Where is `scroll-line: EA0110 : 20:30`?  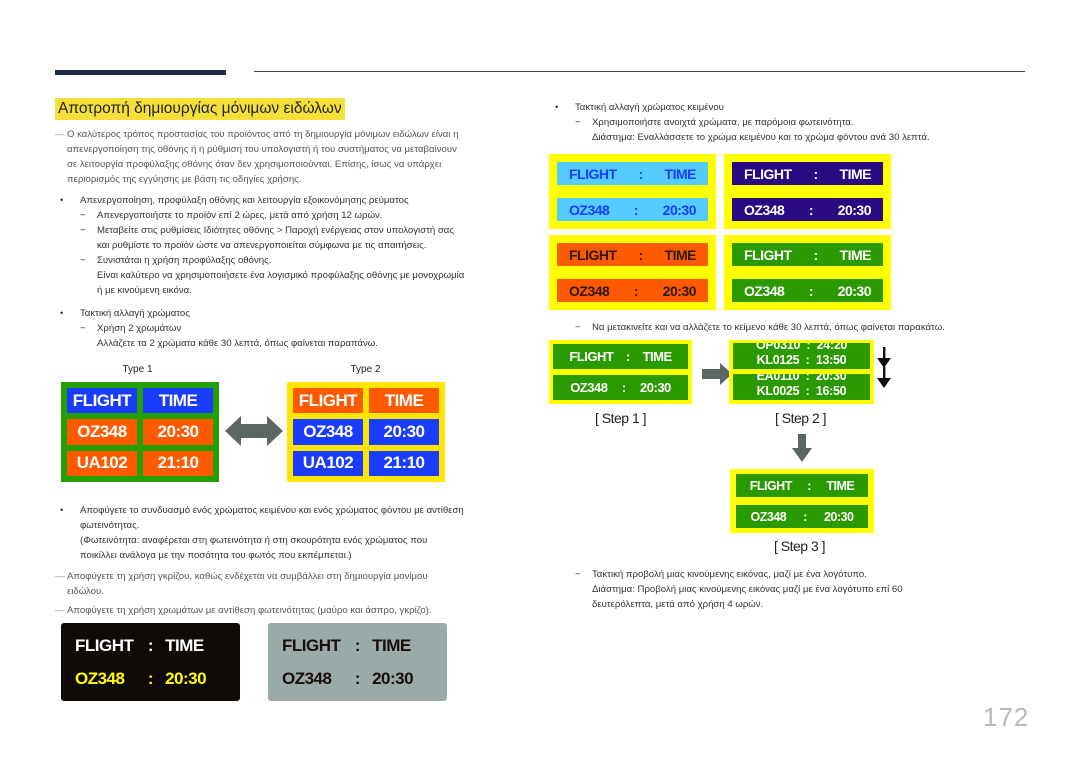 scroll-line: EA0110 : 20:30 is located at coordinates (801, 378).